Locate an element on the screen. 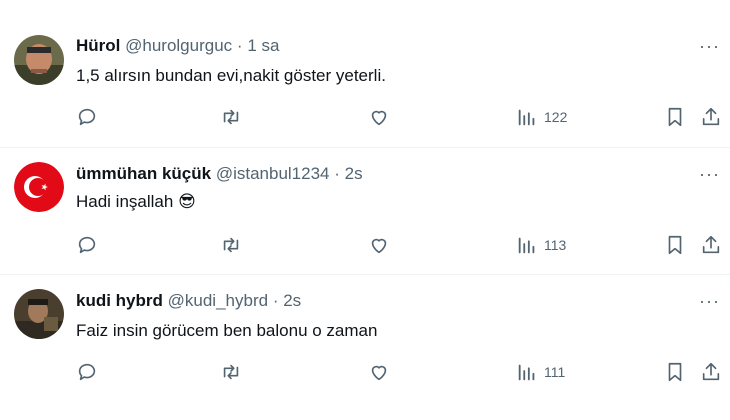 Image resolution: width=730 pixels, height=420 pixels. display-name: ümmühan küçük is located at coordinates (143, 173).